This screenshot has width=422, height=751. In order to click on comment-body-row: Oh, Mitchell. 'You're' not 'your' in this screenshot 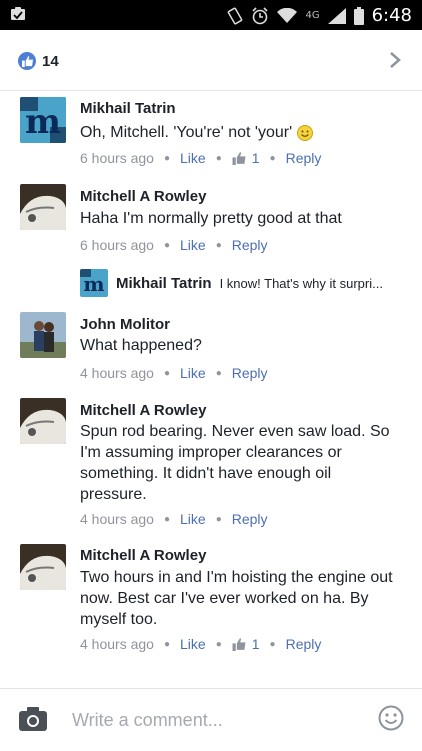, I will do `click(240, 132)`.